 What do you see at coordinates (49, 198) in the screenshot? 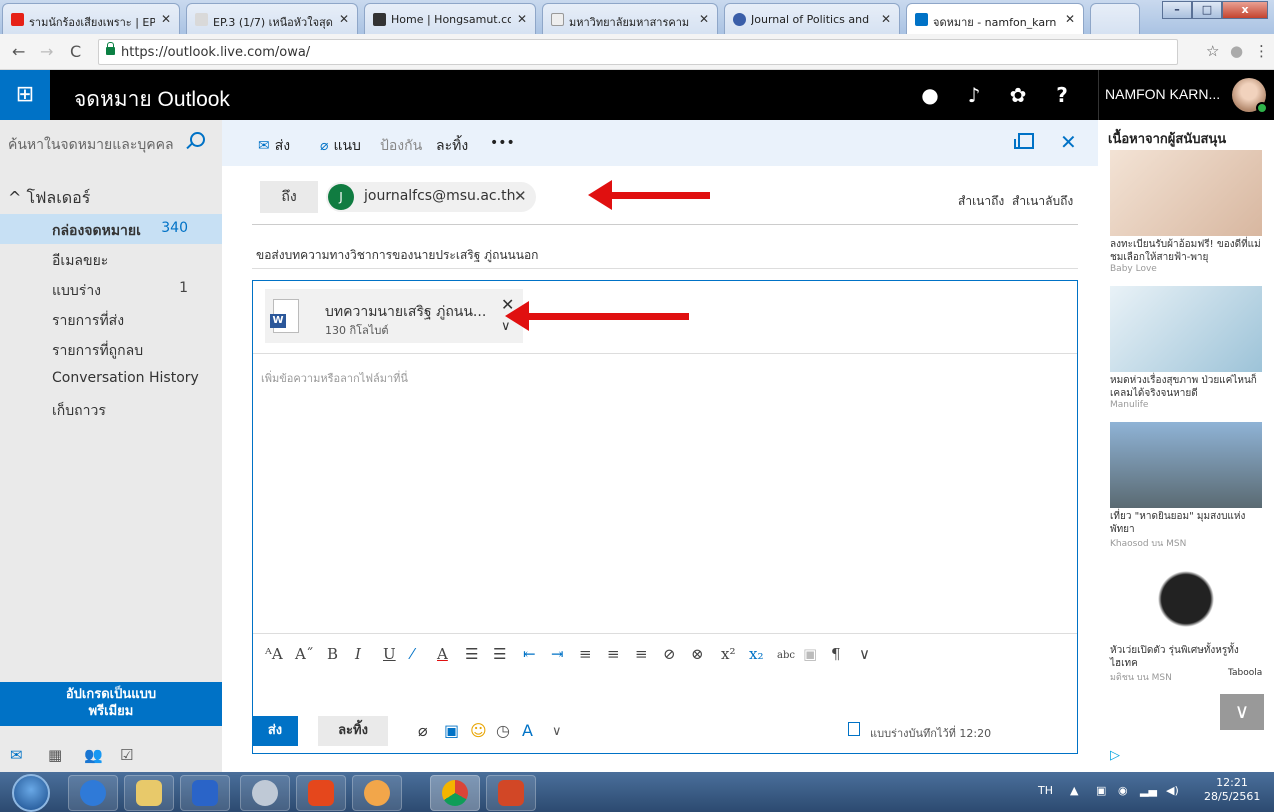
I see `folders-header: ^ โฟลเดอร์` at bounding box center [49, 198].